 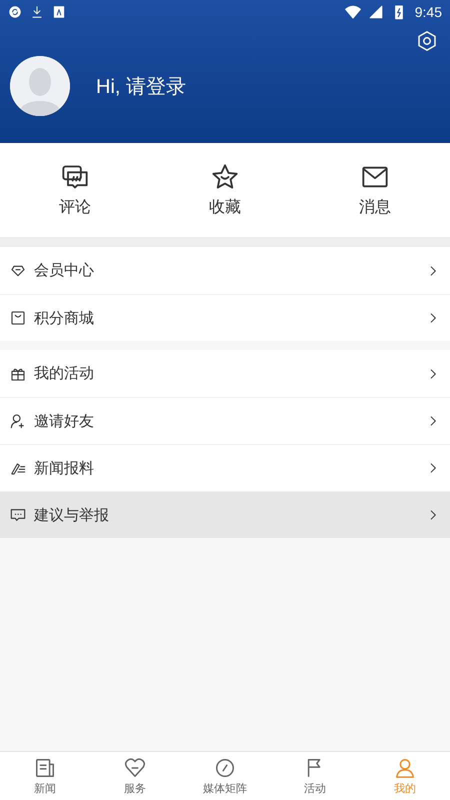 I want to click on login-prompt: Hi, 请登录, so click(x=141, y=86).